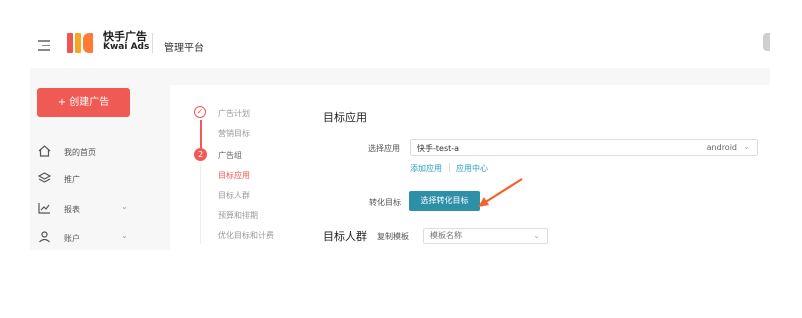  Describe the element at coordinates (72, 238) in the screenshot. I see `sidebar-item-label: 账户` at that location.